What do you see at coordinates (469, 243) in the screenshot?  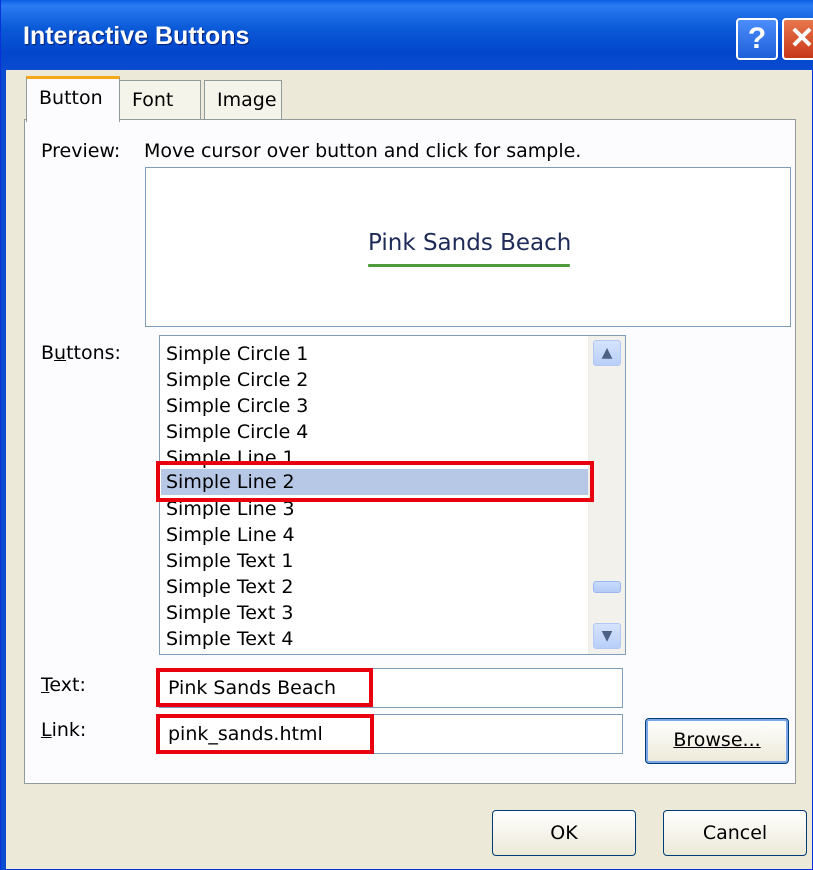 I see `preview-sample-button: Pink Sands Beach` at bounding box center [469, 243].